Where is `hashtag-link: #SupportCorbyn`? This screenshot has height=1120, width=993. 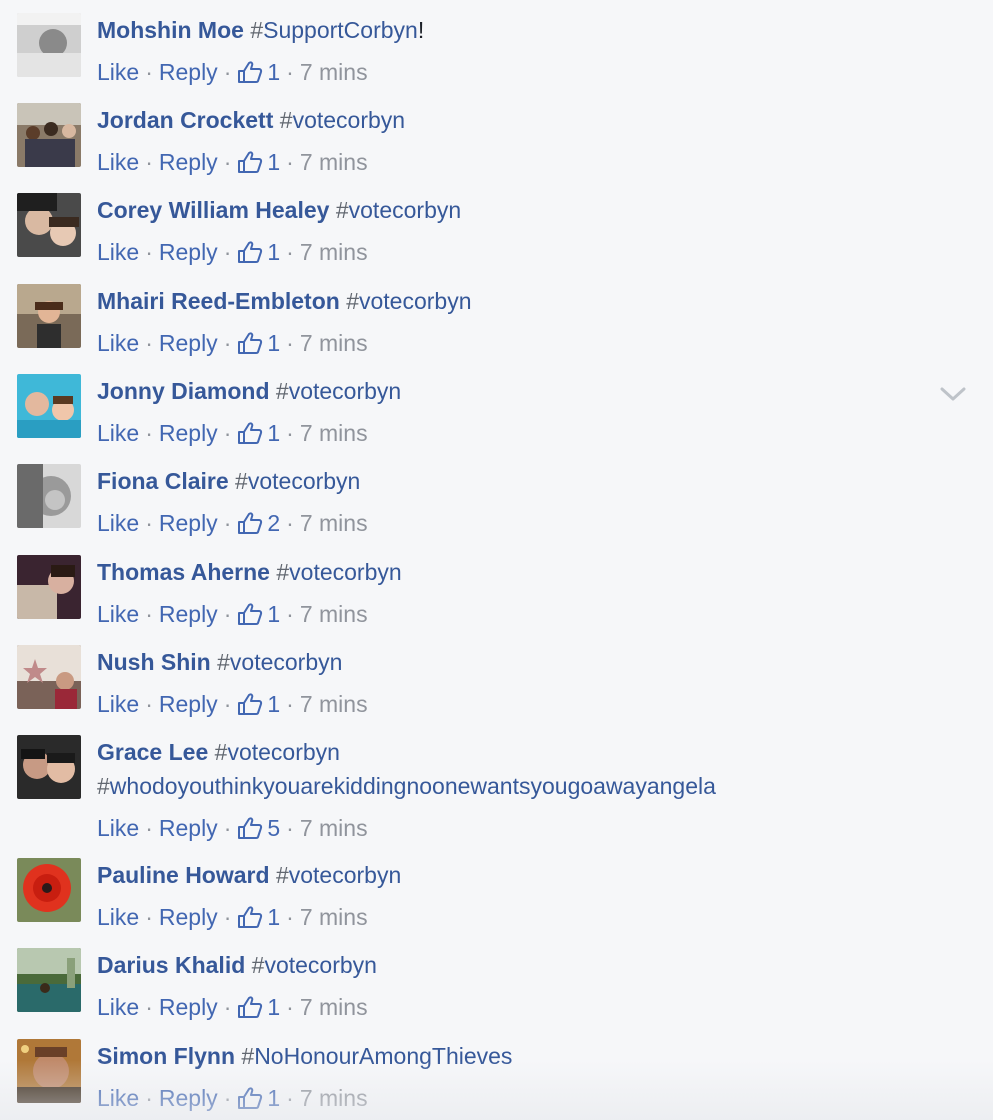
hashtag-link: #SupportCorbyn is located at coordinates (334, 30).